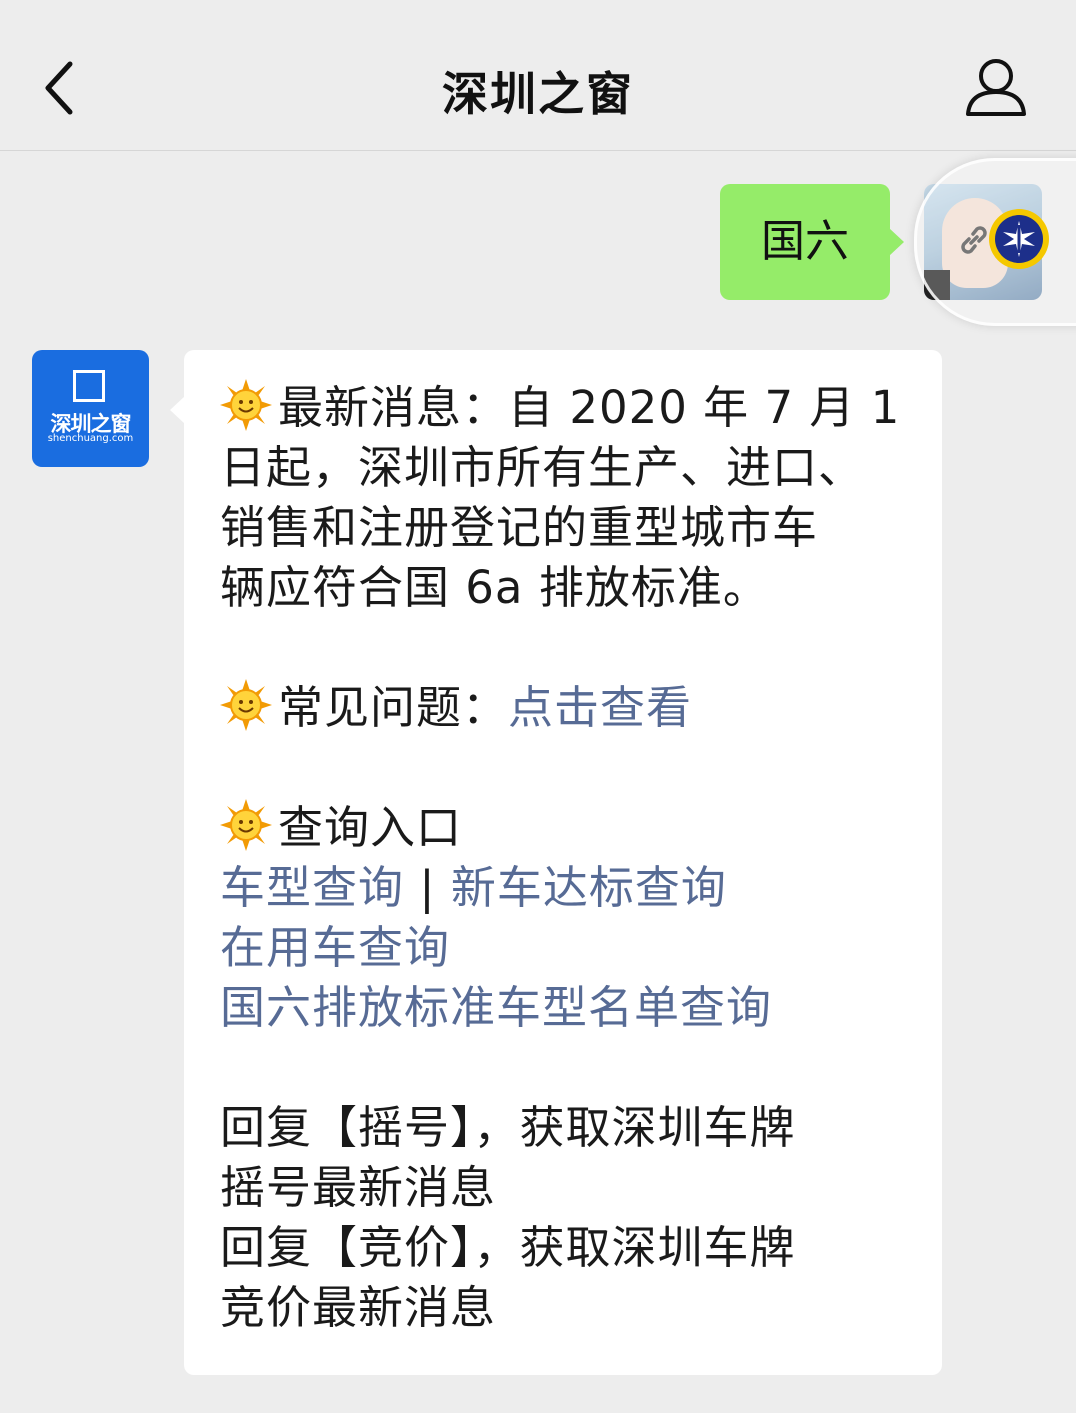  Describe the element at coordinates (542, 467) in the screenshot. I see `news-text-line: 日起，深圳市所有生产、进口、` at that location.